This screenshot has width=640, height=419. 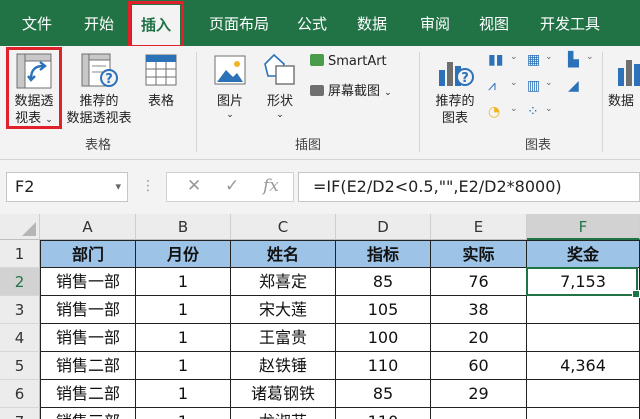 I want to click on recommended-charts-button: ? 推荐的 图表, so click(x=455, y=89).